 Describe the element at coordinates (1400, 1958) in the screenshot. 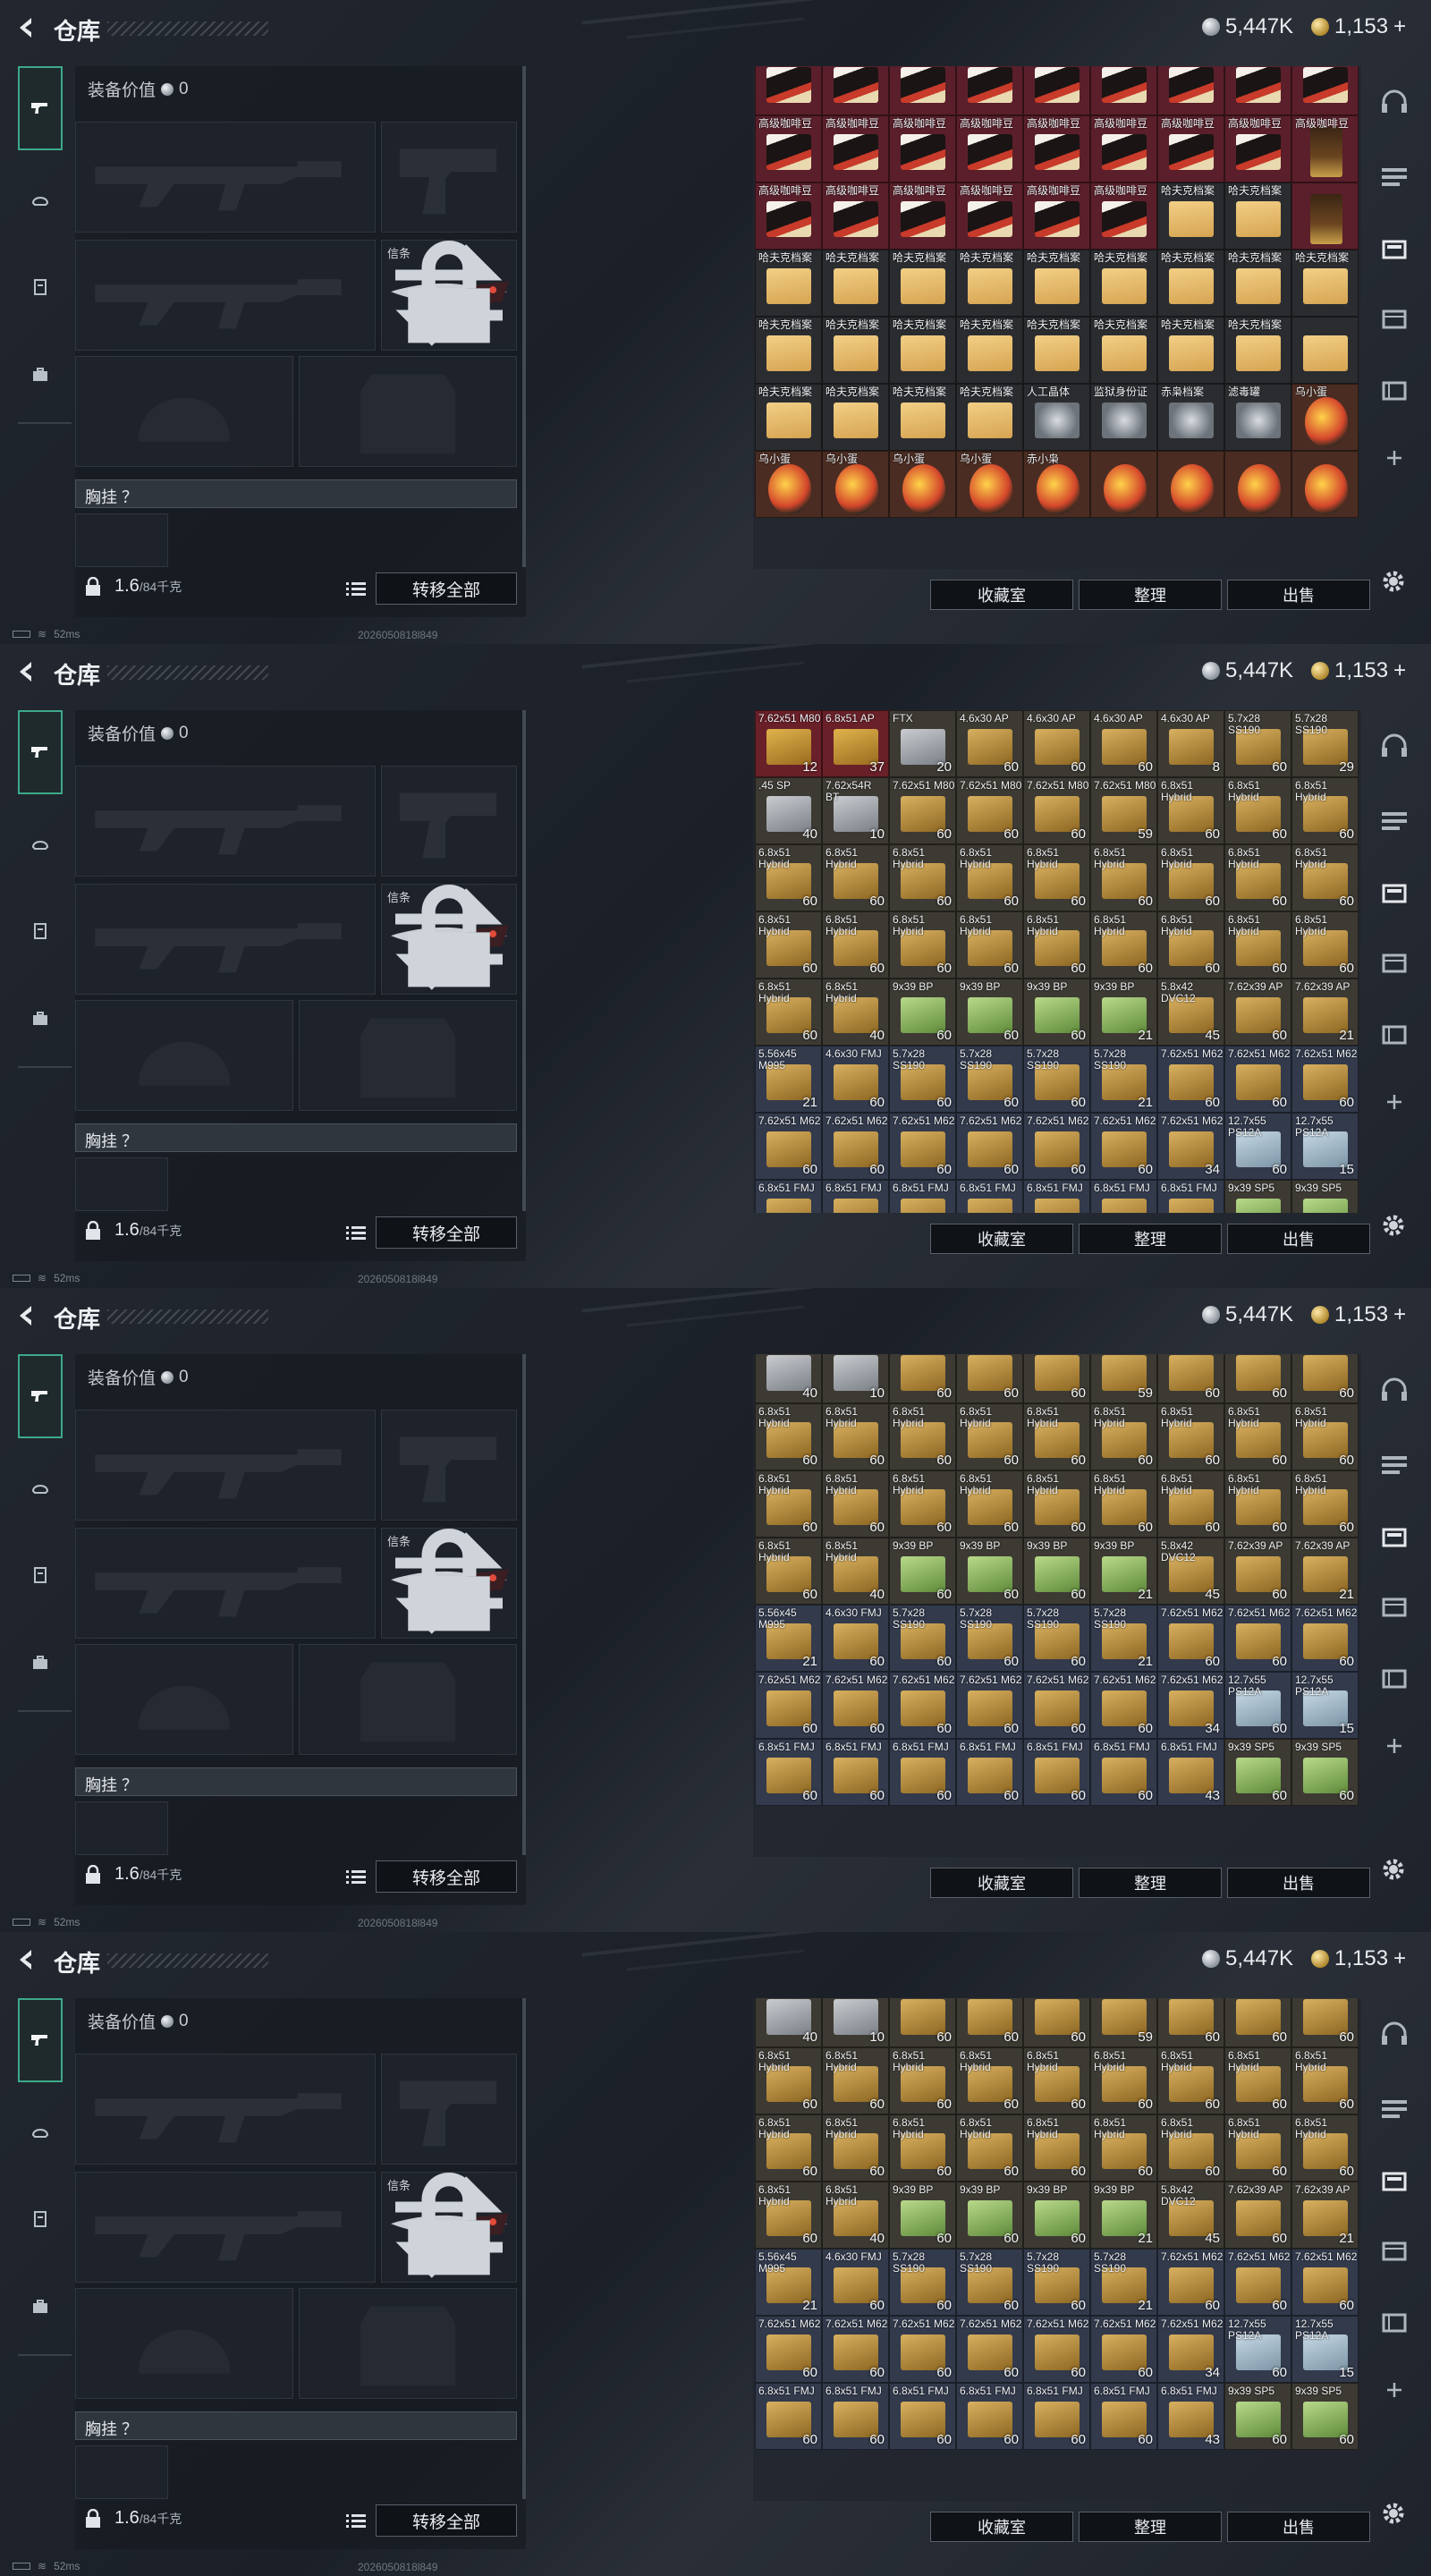

I see `add-gold-button: +` at that location.